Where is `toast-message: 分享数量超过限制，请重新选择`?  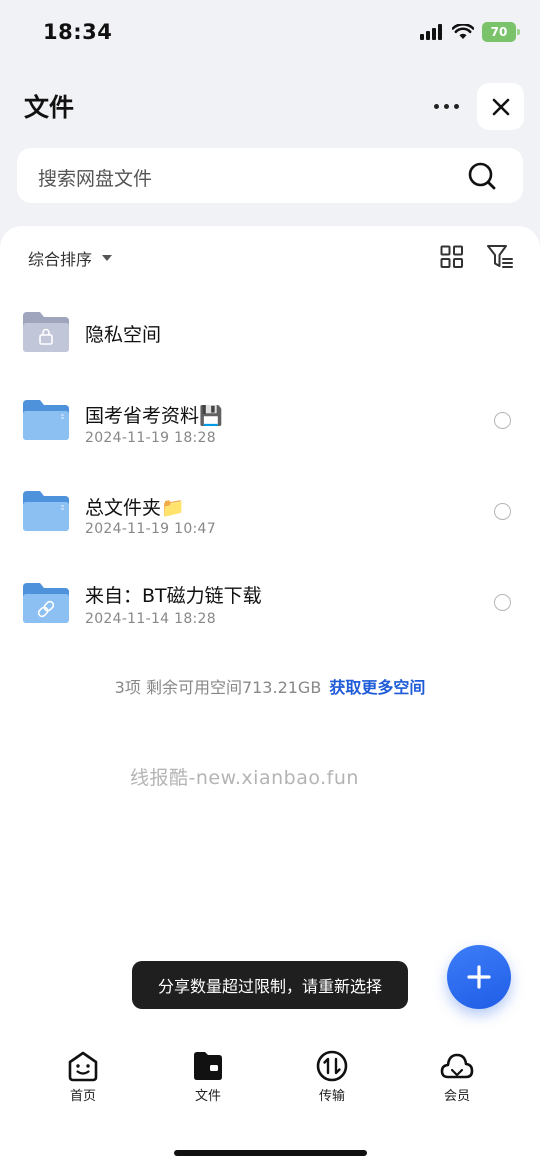 toast-message: 分享数量超过限制，请重新选择 is located at coordinates (270, 985).